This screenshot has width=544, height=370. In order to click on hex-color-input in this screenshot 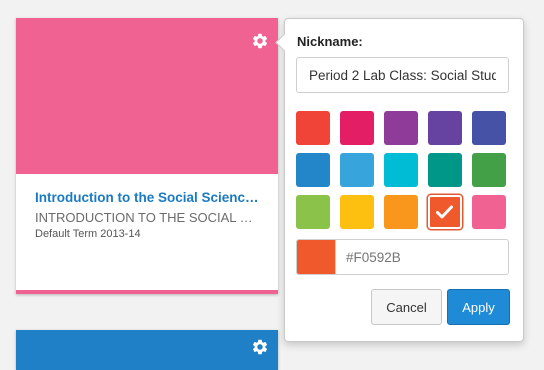, I will do `click(421, 257)`.